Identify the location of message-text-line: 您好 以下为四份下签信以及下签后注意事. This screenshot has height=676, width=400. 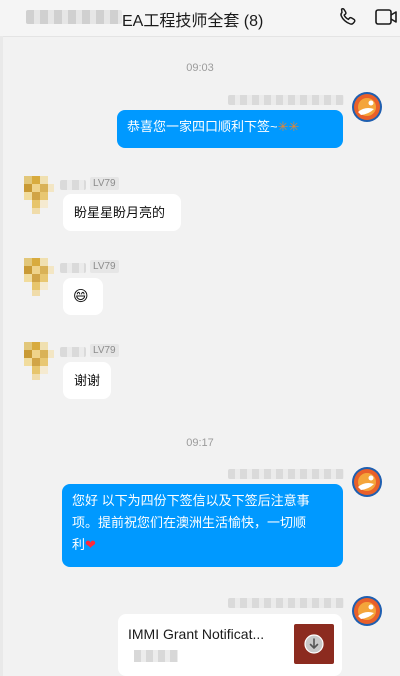
(191, 500).